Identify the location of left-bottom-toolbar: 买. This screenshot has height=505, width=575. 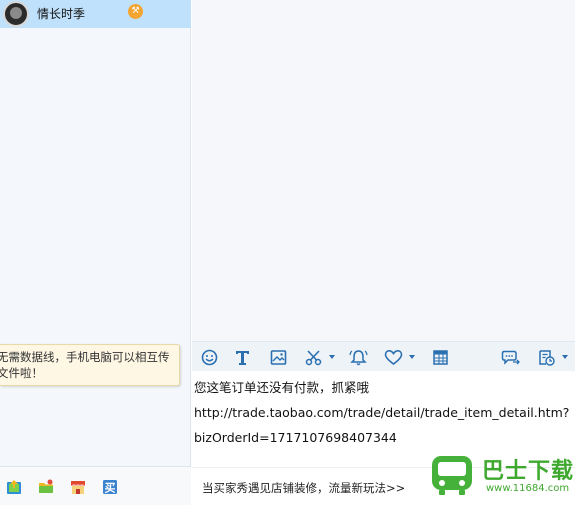
(95, 485).